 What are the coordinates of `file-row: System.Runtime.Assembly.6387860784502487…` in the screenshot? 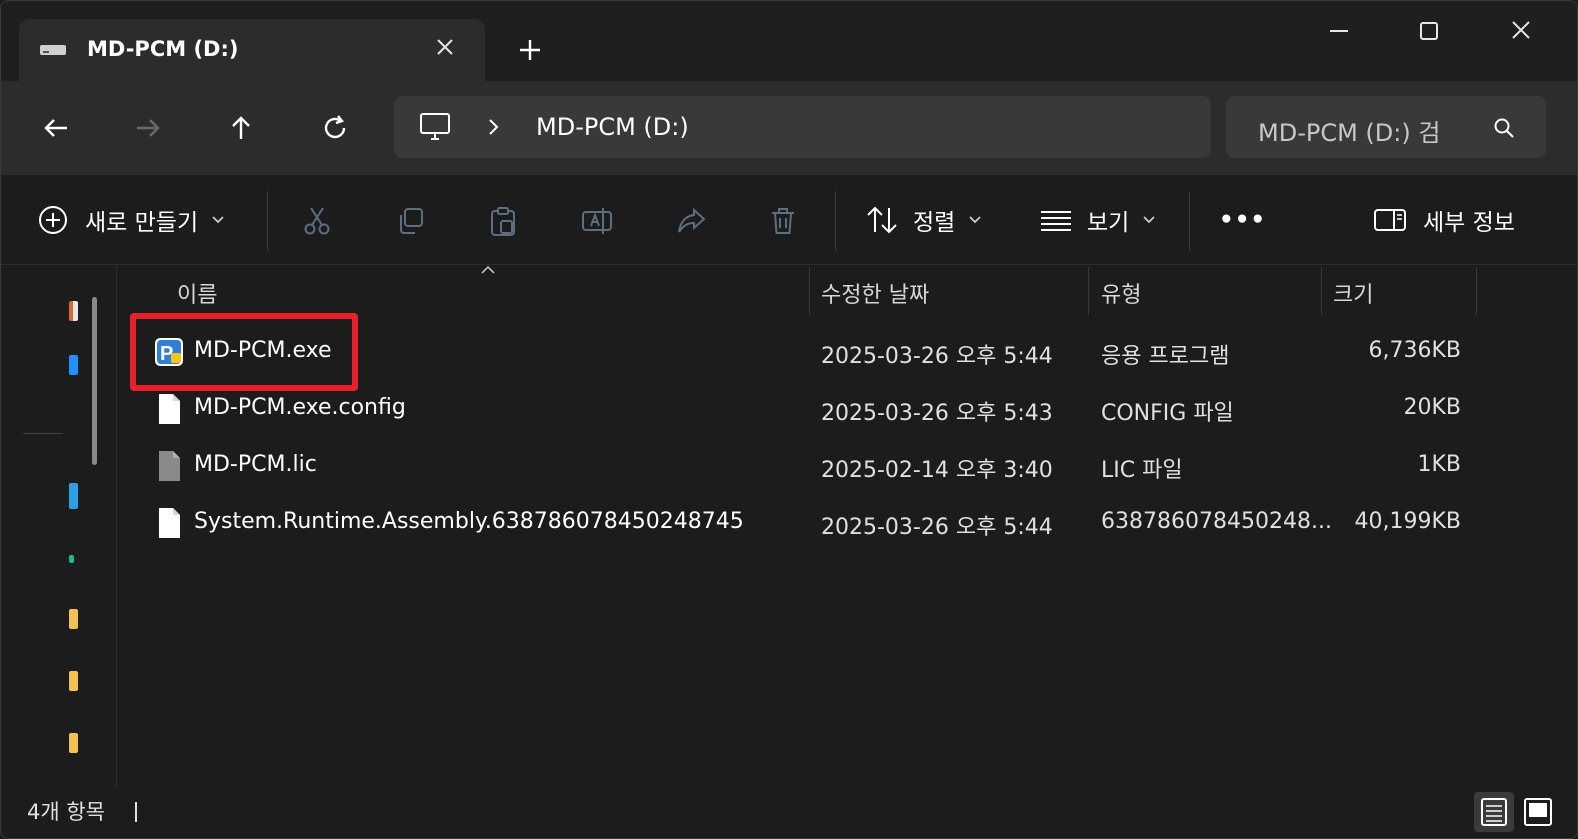 It's located at (847, 523).